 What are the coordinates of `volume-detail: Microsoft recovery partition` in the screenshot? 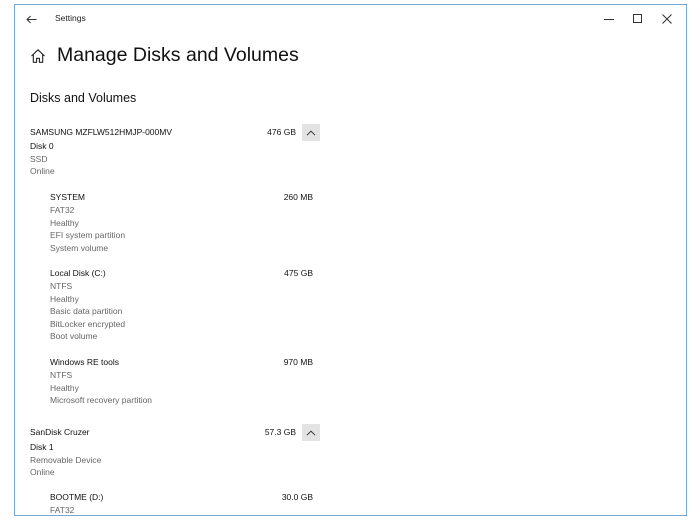 It's located at (101, 400).